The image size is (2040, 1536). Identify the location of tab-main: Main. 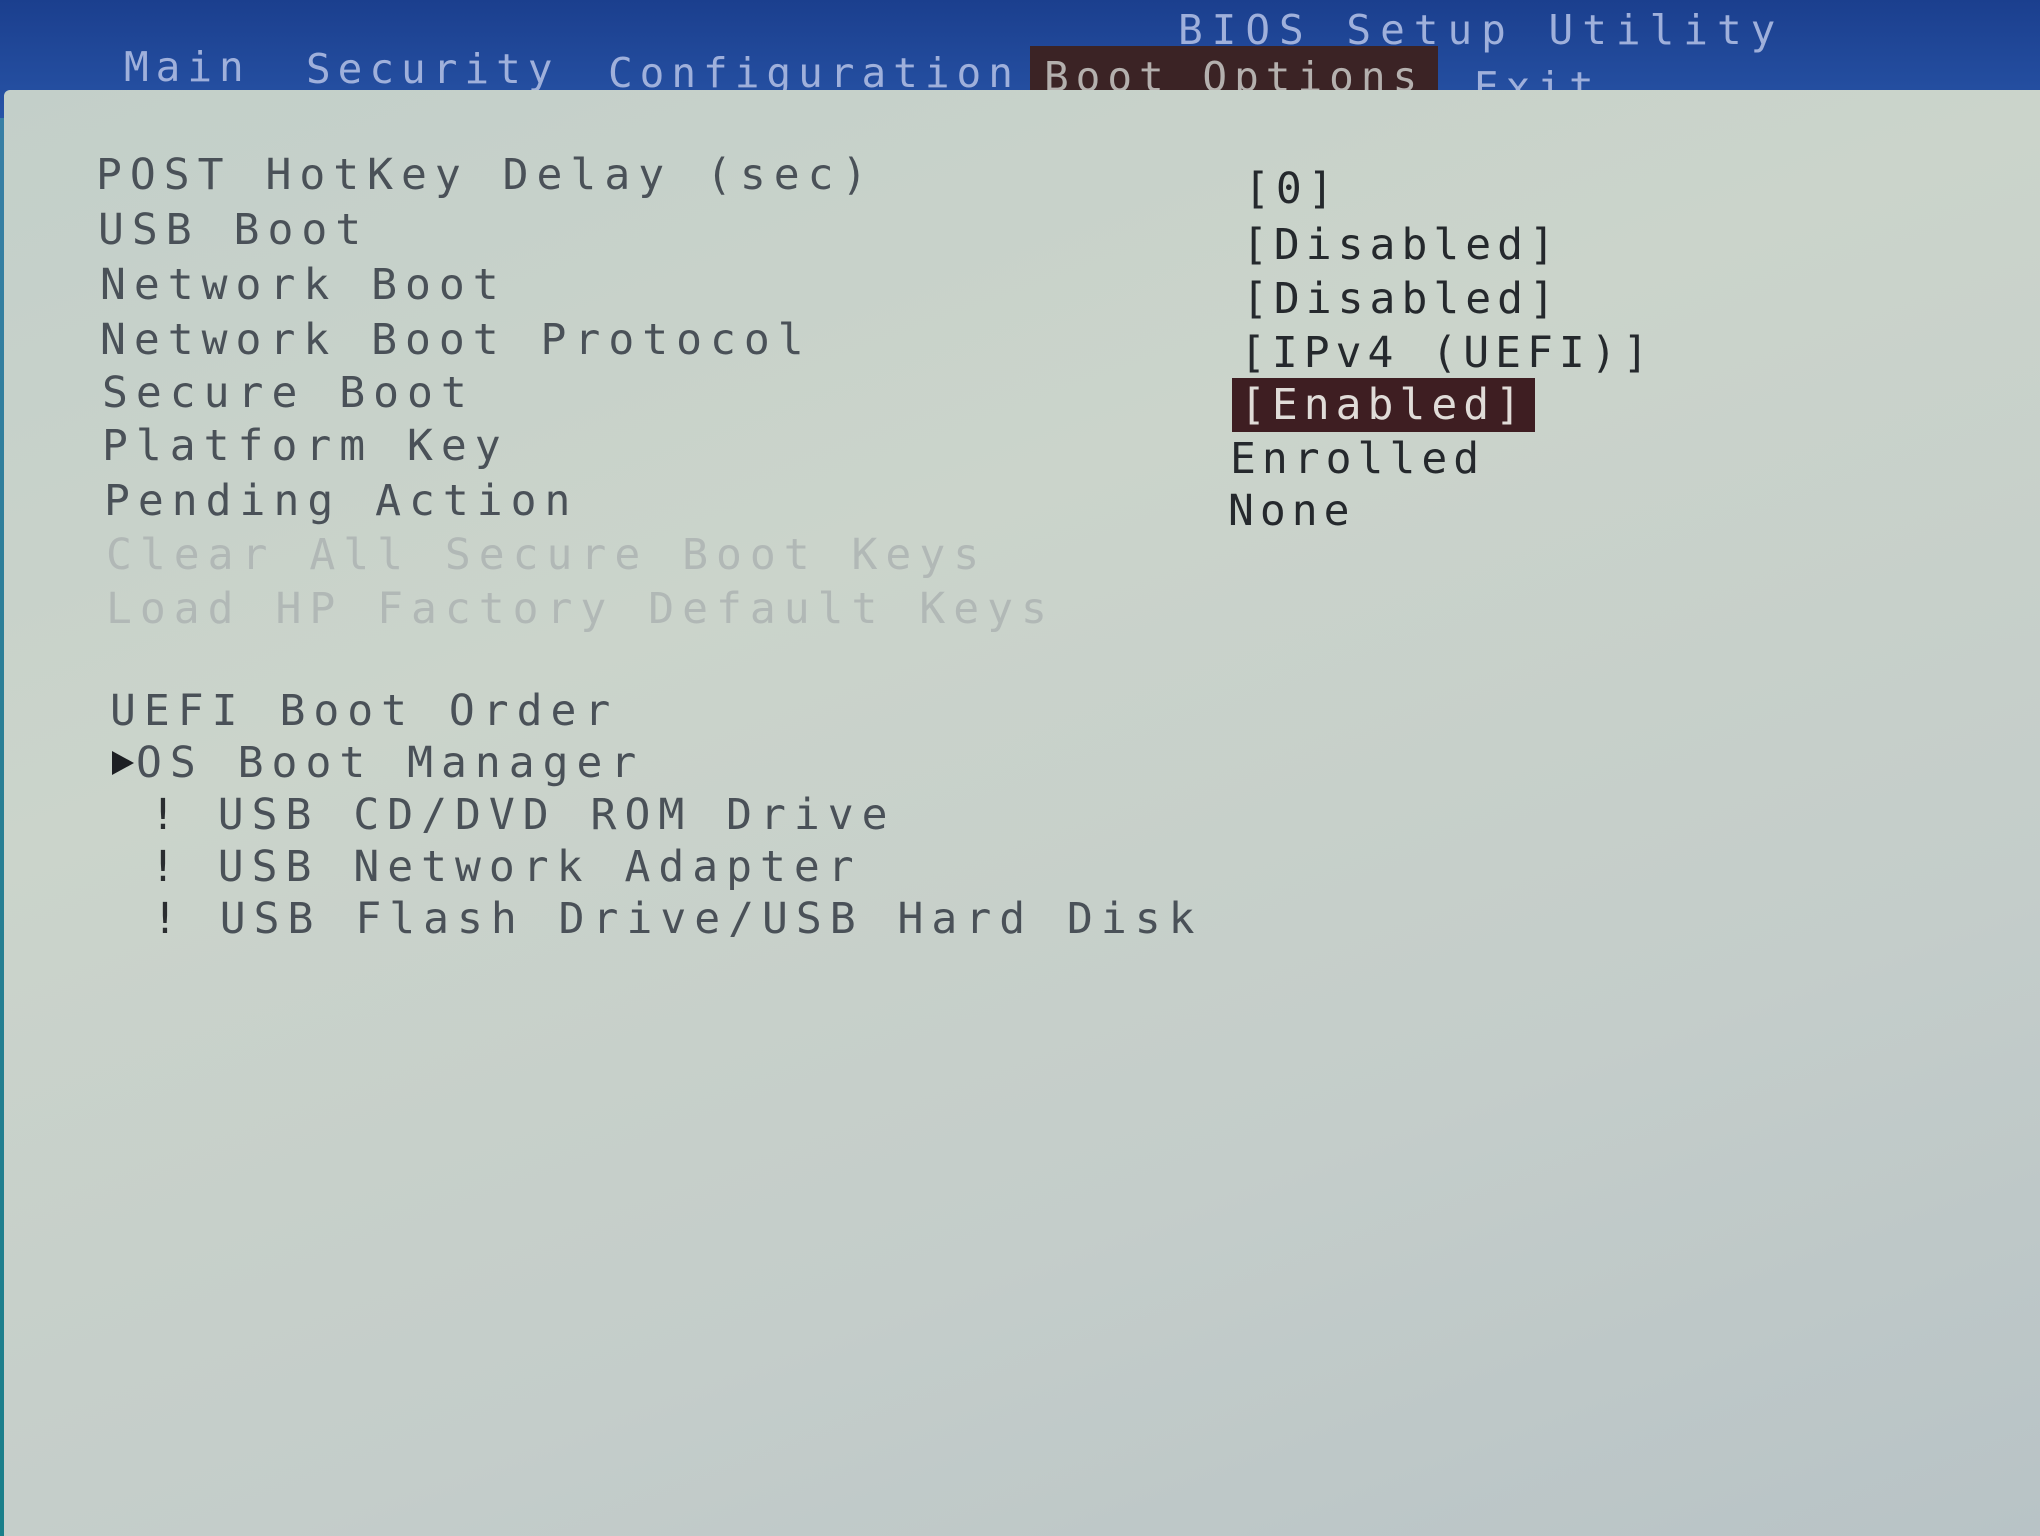
(187, 67).